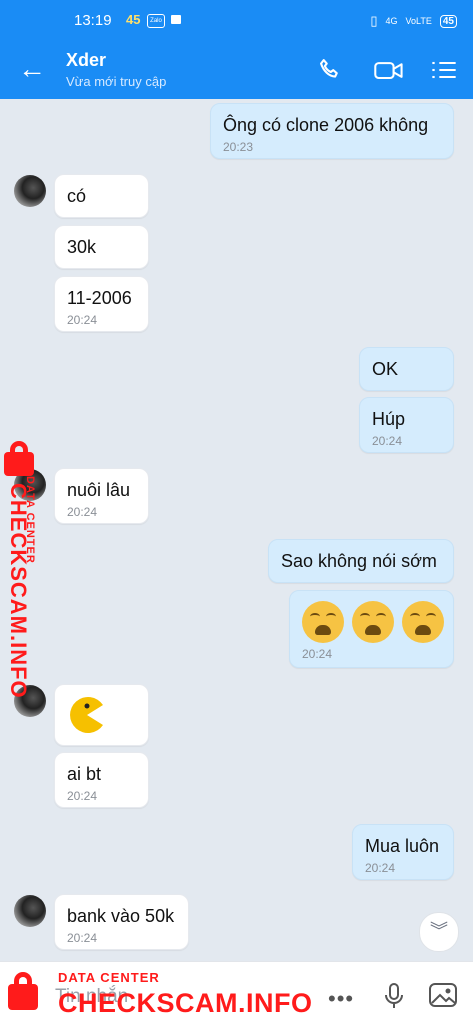  What do you see at coordinates (101, 247) in the screenshot?
I see `message-bubble-incoming: 30k` at bounding box center [101, 247].